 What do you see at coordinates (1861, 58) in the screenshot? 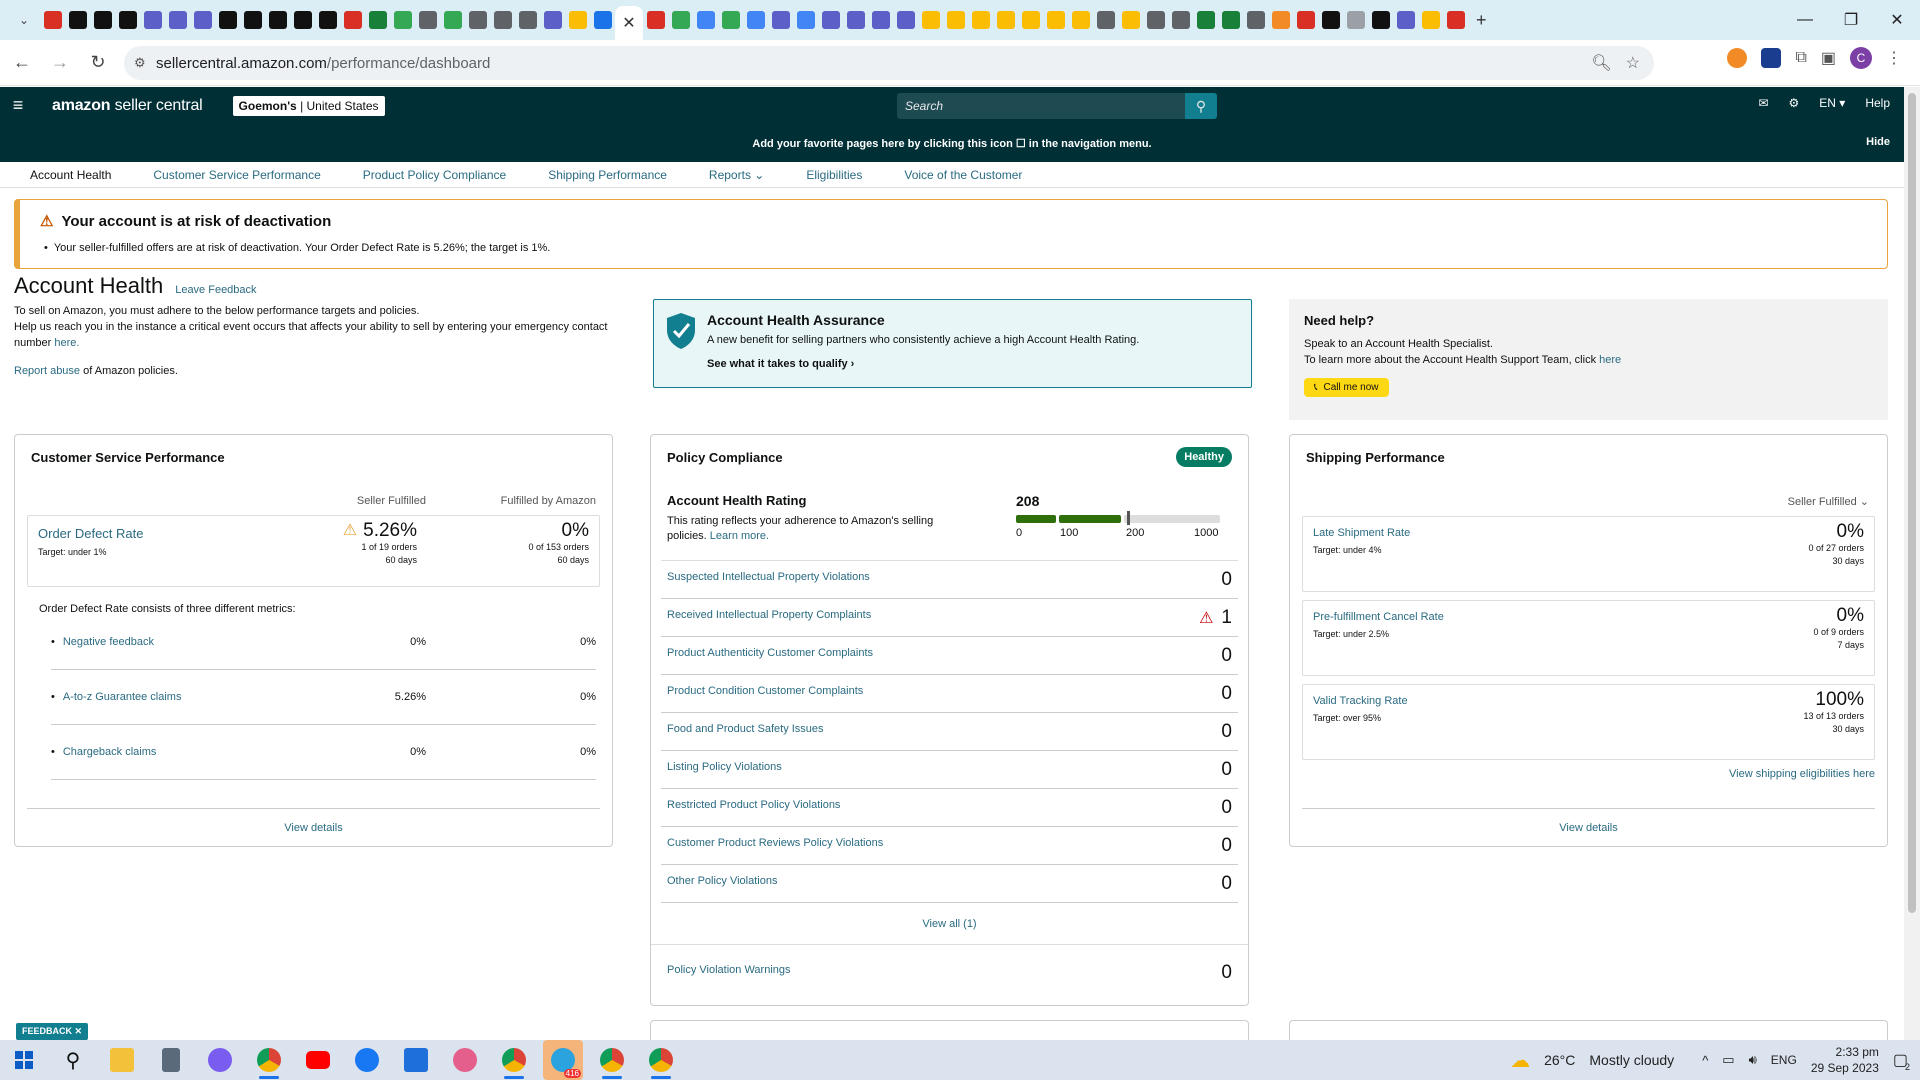
I see `profile-avatar: C` at bounding box center [1861, 58].